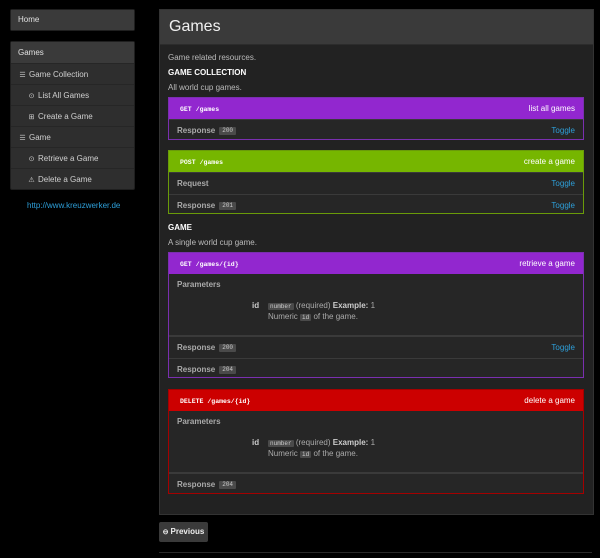 The image size is (600, 558). What do you see at coordinates (376, 27) in the screenshot?
I see `page-title: Games` at bounding box center [376, 27].